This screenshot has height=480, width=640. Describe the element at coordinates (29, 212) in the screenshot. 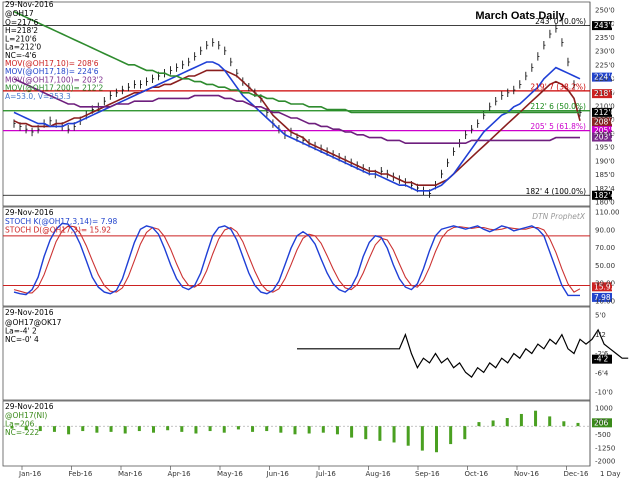

I see `stoch-date: 29-Nov-2016` at that location.